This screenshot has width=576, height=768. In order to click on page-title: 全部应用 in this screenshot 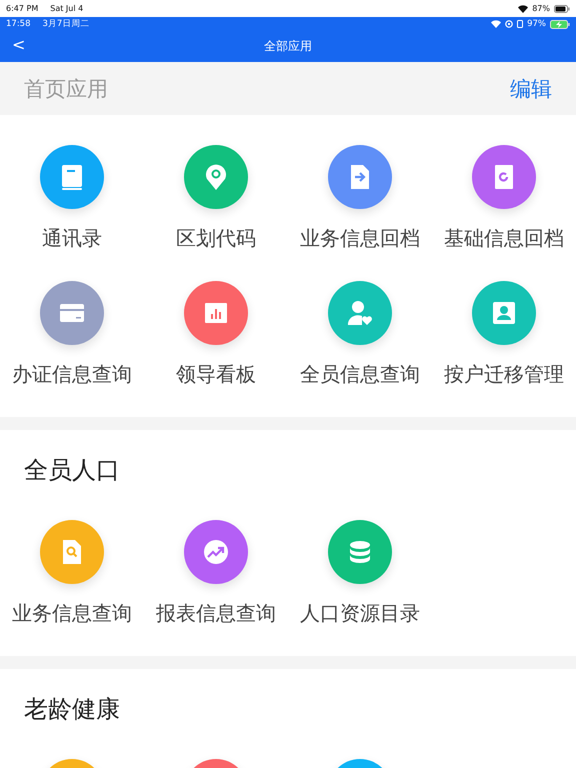, I will do `click(288, 46)`.